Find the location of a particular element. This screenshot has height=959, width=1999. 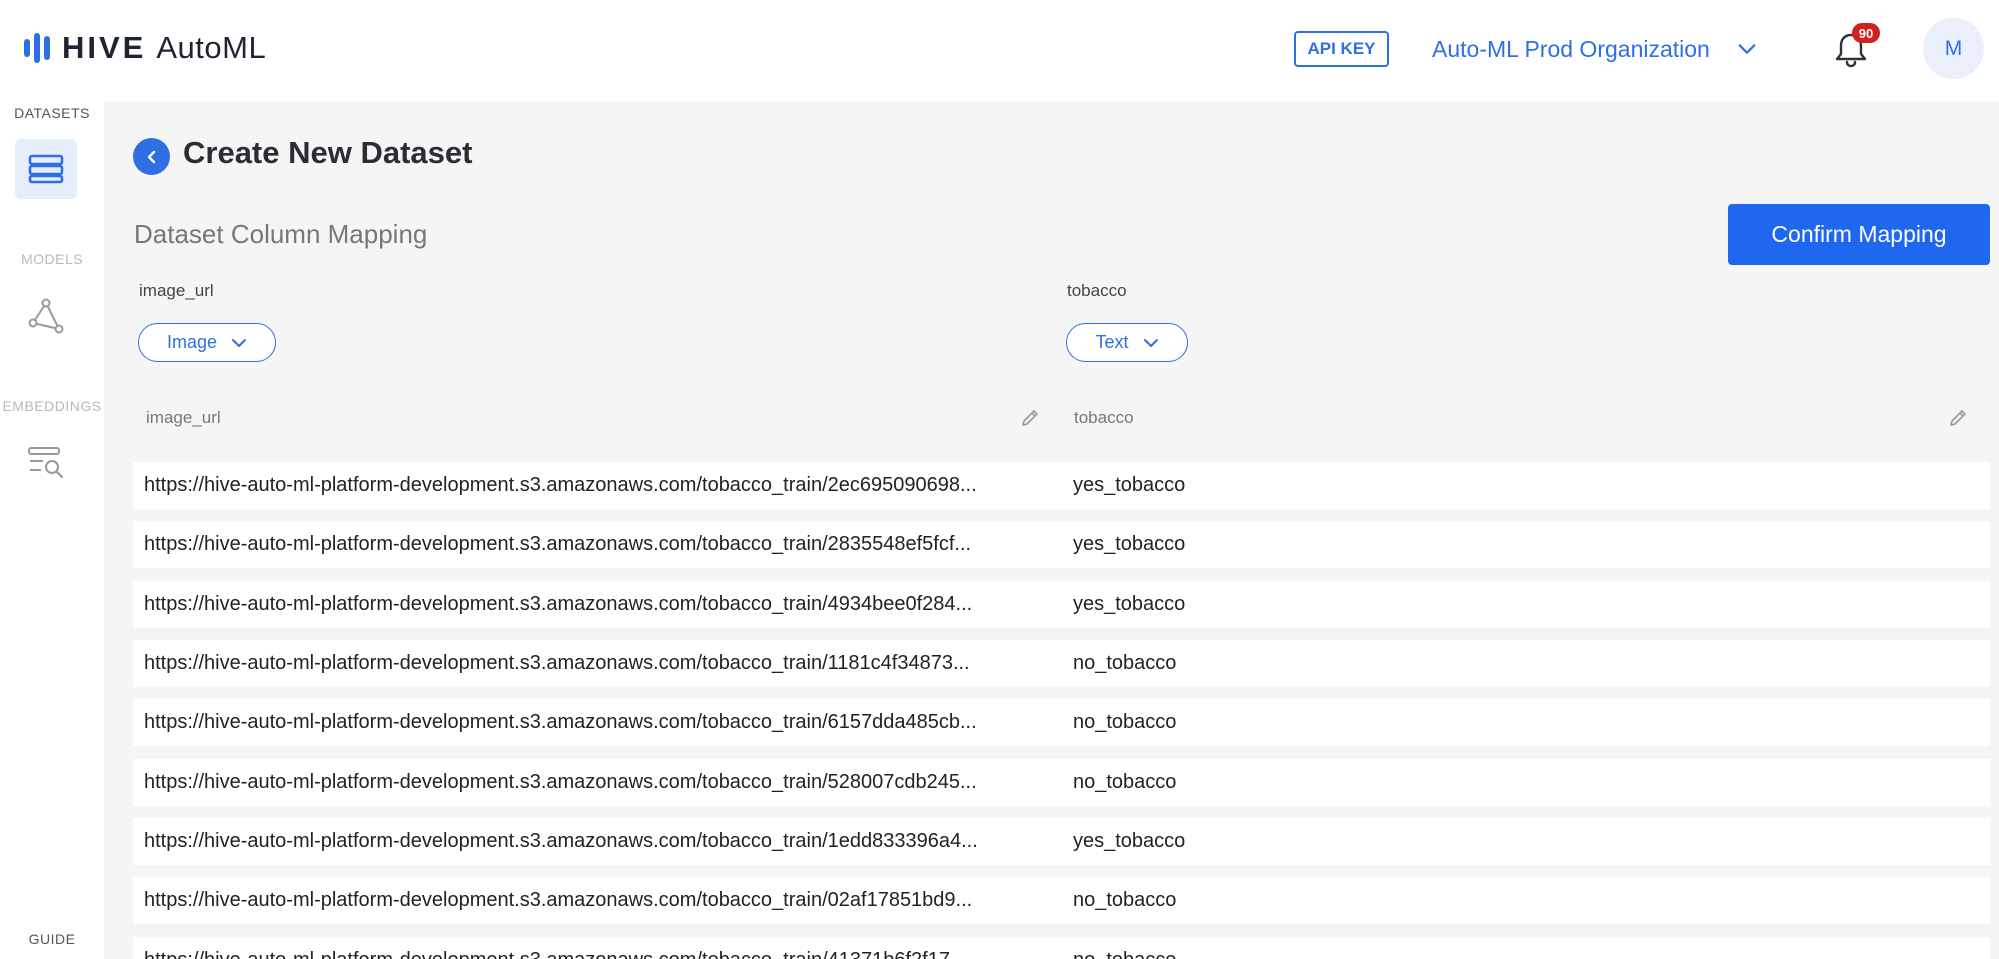

back-button is located at coordinates (151, 156).